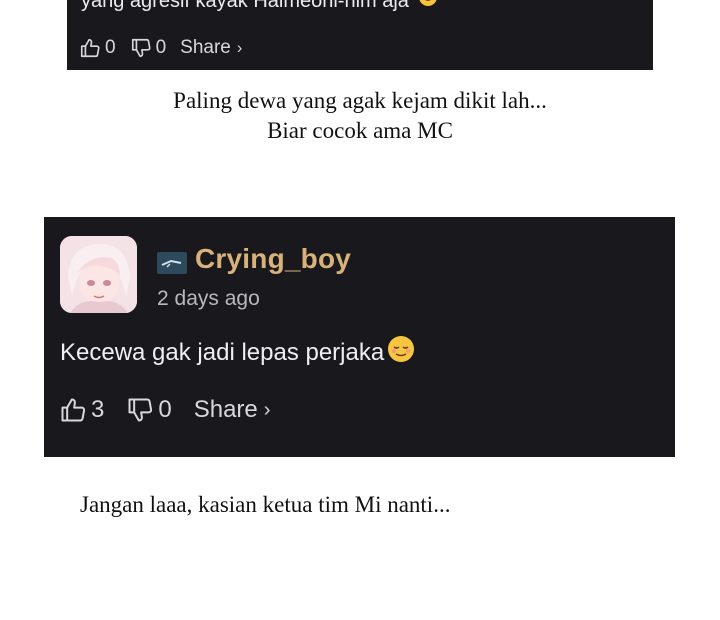  Describe the element at coordinates (401, 352) in the screenshot. I see `relieved-face-emoji-icon` at that location.